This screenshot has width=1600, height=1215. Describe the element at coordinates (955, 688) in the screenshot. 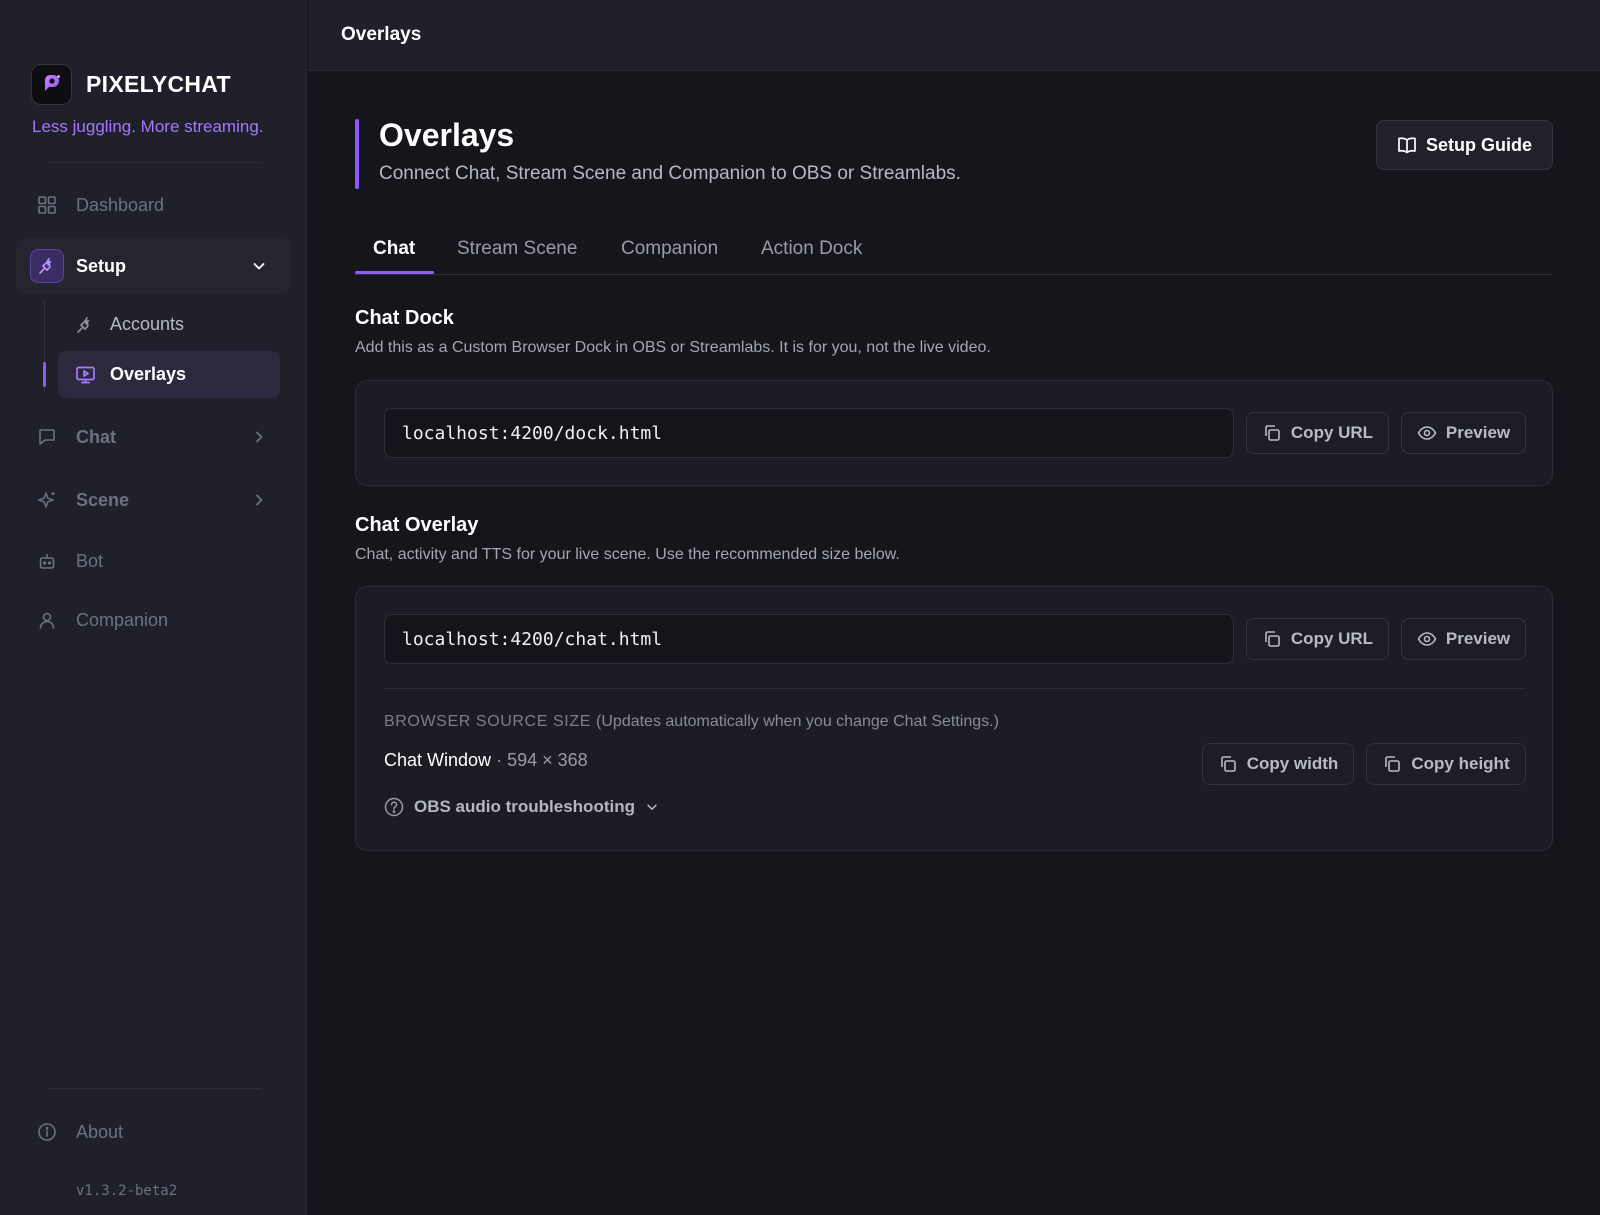

I see `card-divider` at that location.